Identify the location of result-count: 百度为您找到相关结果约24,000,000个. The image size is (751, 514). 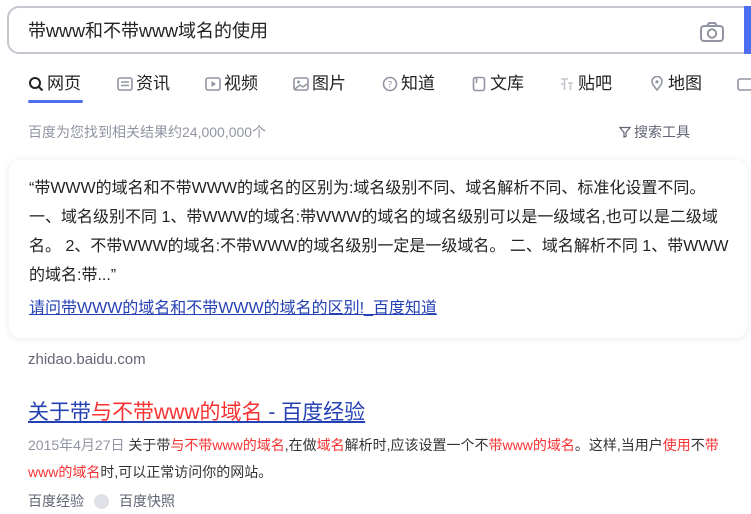
(147, 132).